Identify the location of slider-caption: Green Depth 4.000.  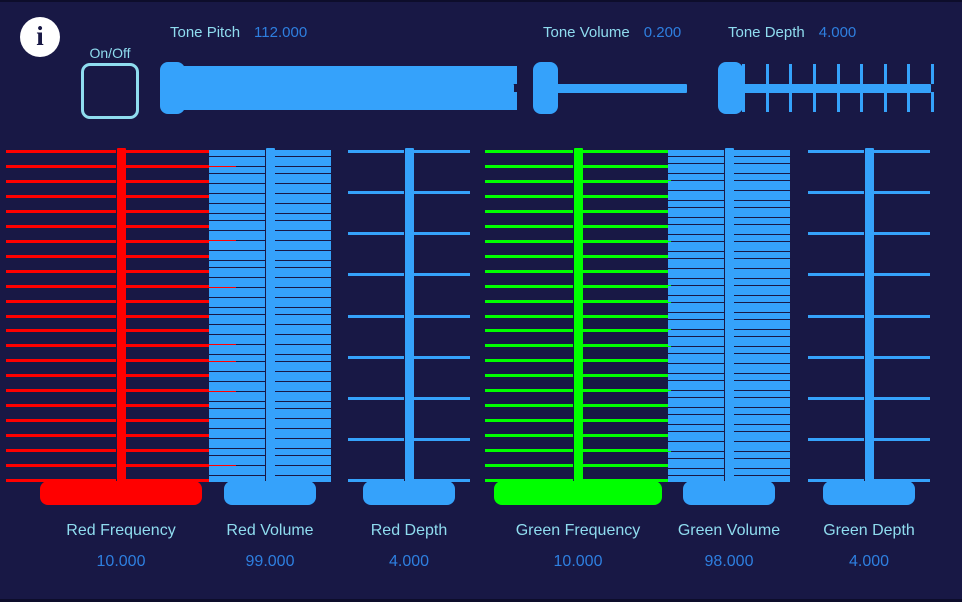
(863, 546).